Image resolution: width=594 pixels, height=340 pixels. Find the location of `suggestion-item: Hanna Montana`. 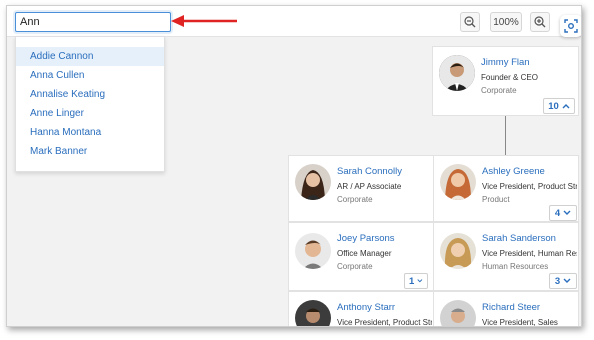

suggestion-item: Hanna Montana is located at coordinates (90, 132).